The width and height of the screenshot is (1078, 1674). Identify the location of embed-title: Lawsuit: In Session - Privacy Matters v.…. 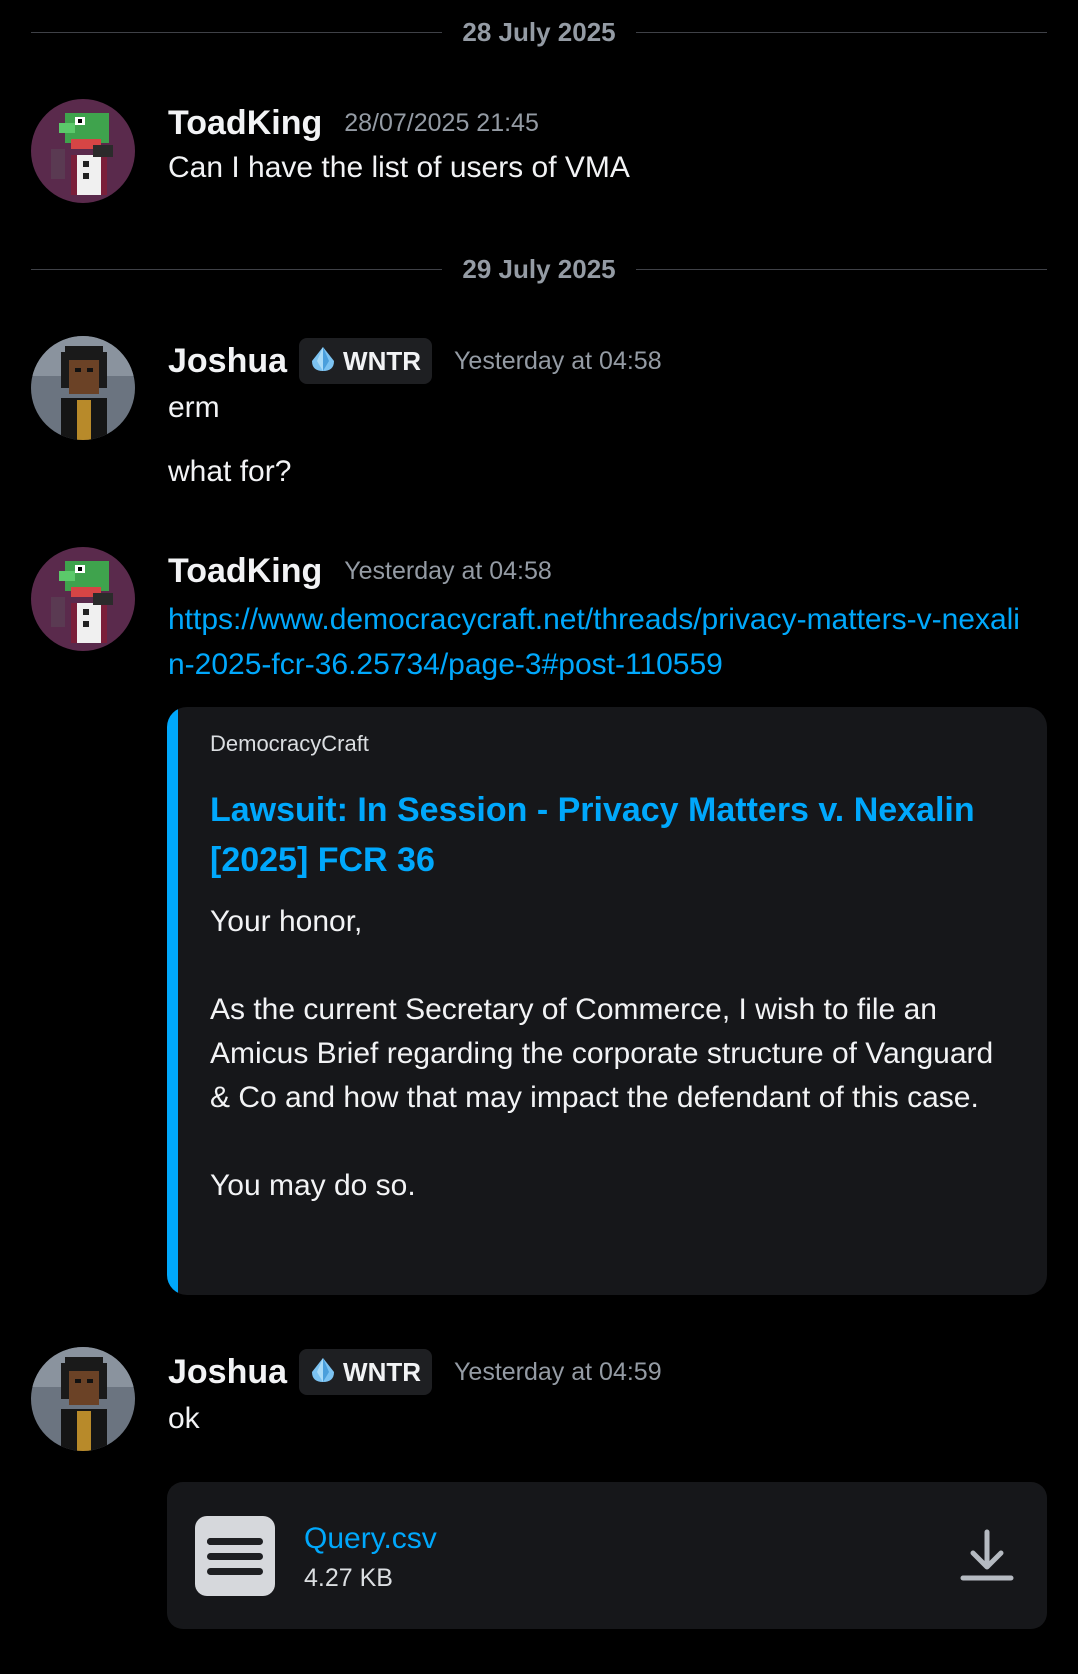
(610, 835).